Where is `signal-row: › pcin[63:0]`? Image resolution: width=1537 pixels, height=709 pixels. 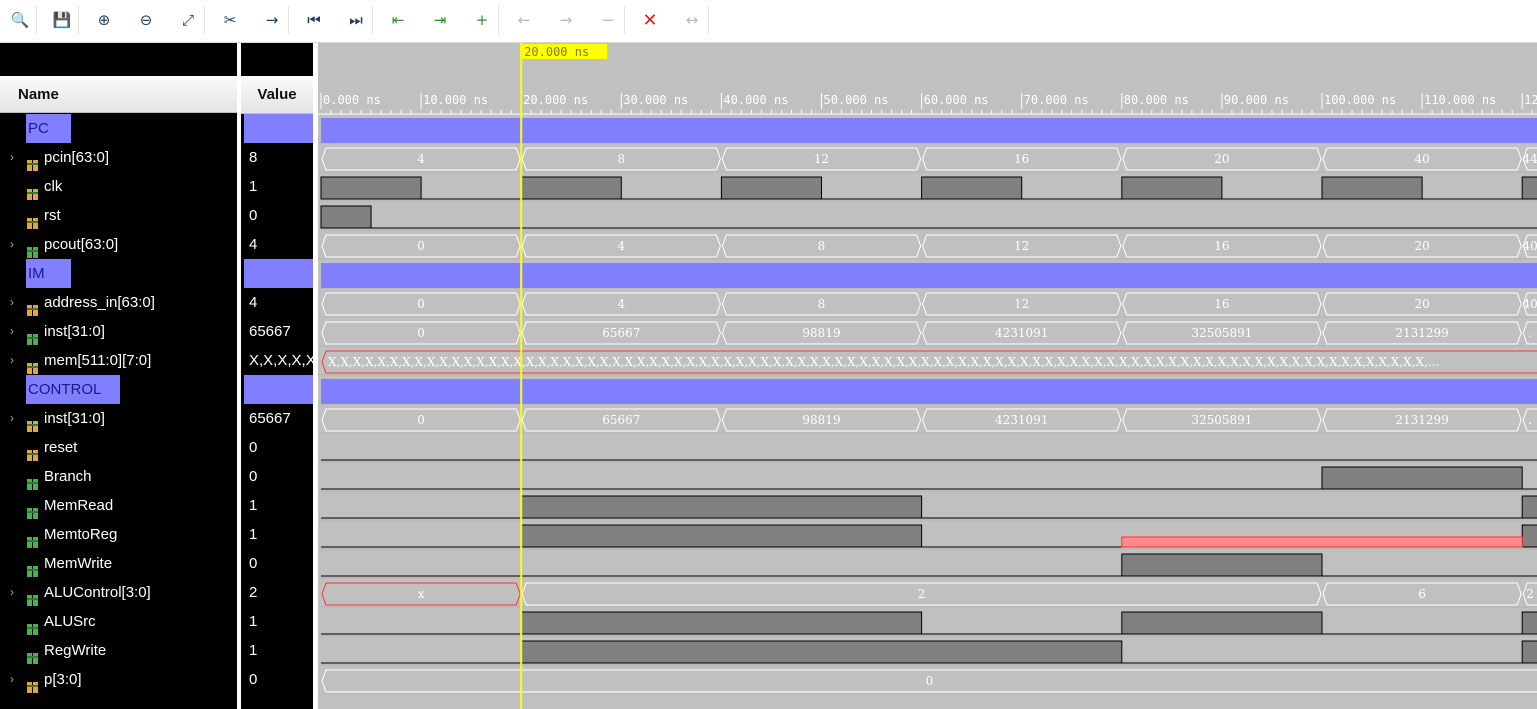 signal-row: › pcin[63:0] is located at coordinates (118, 157).